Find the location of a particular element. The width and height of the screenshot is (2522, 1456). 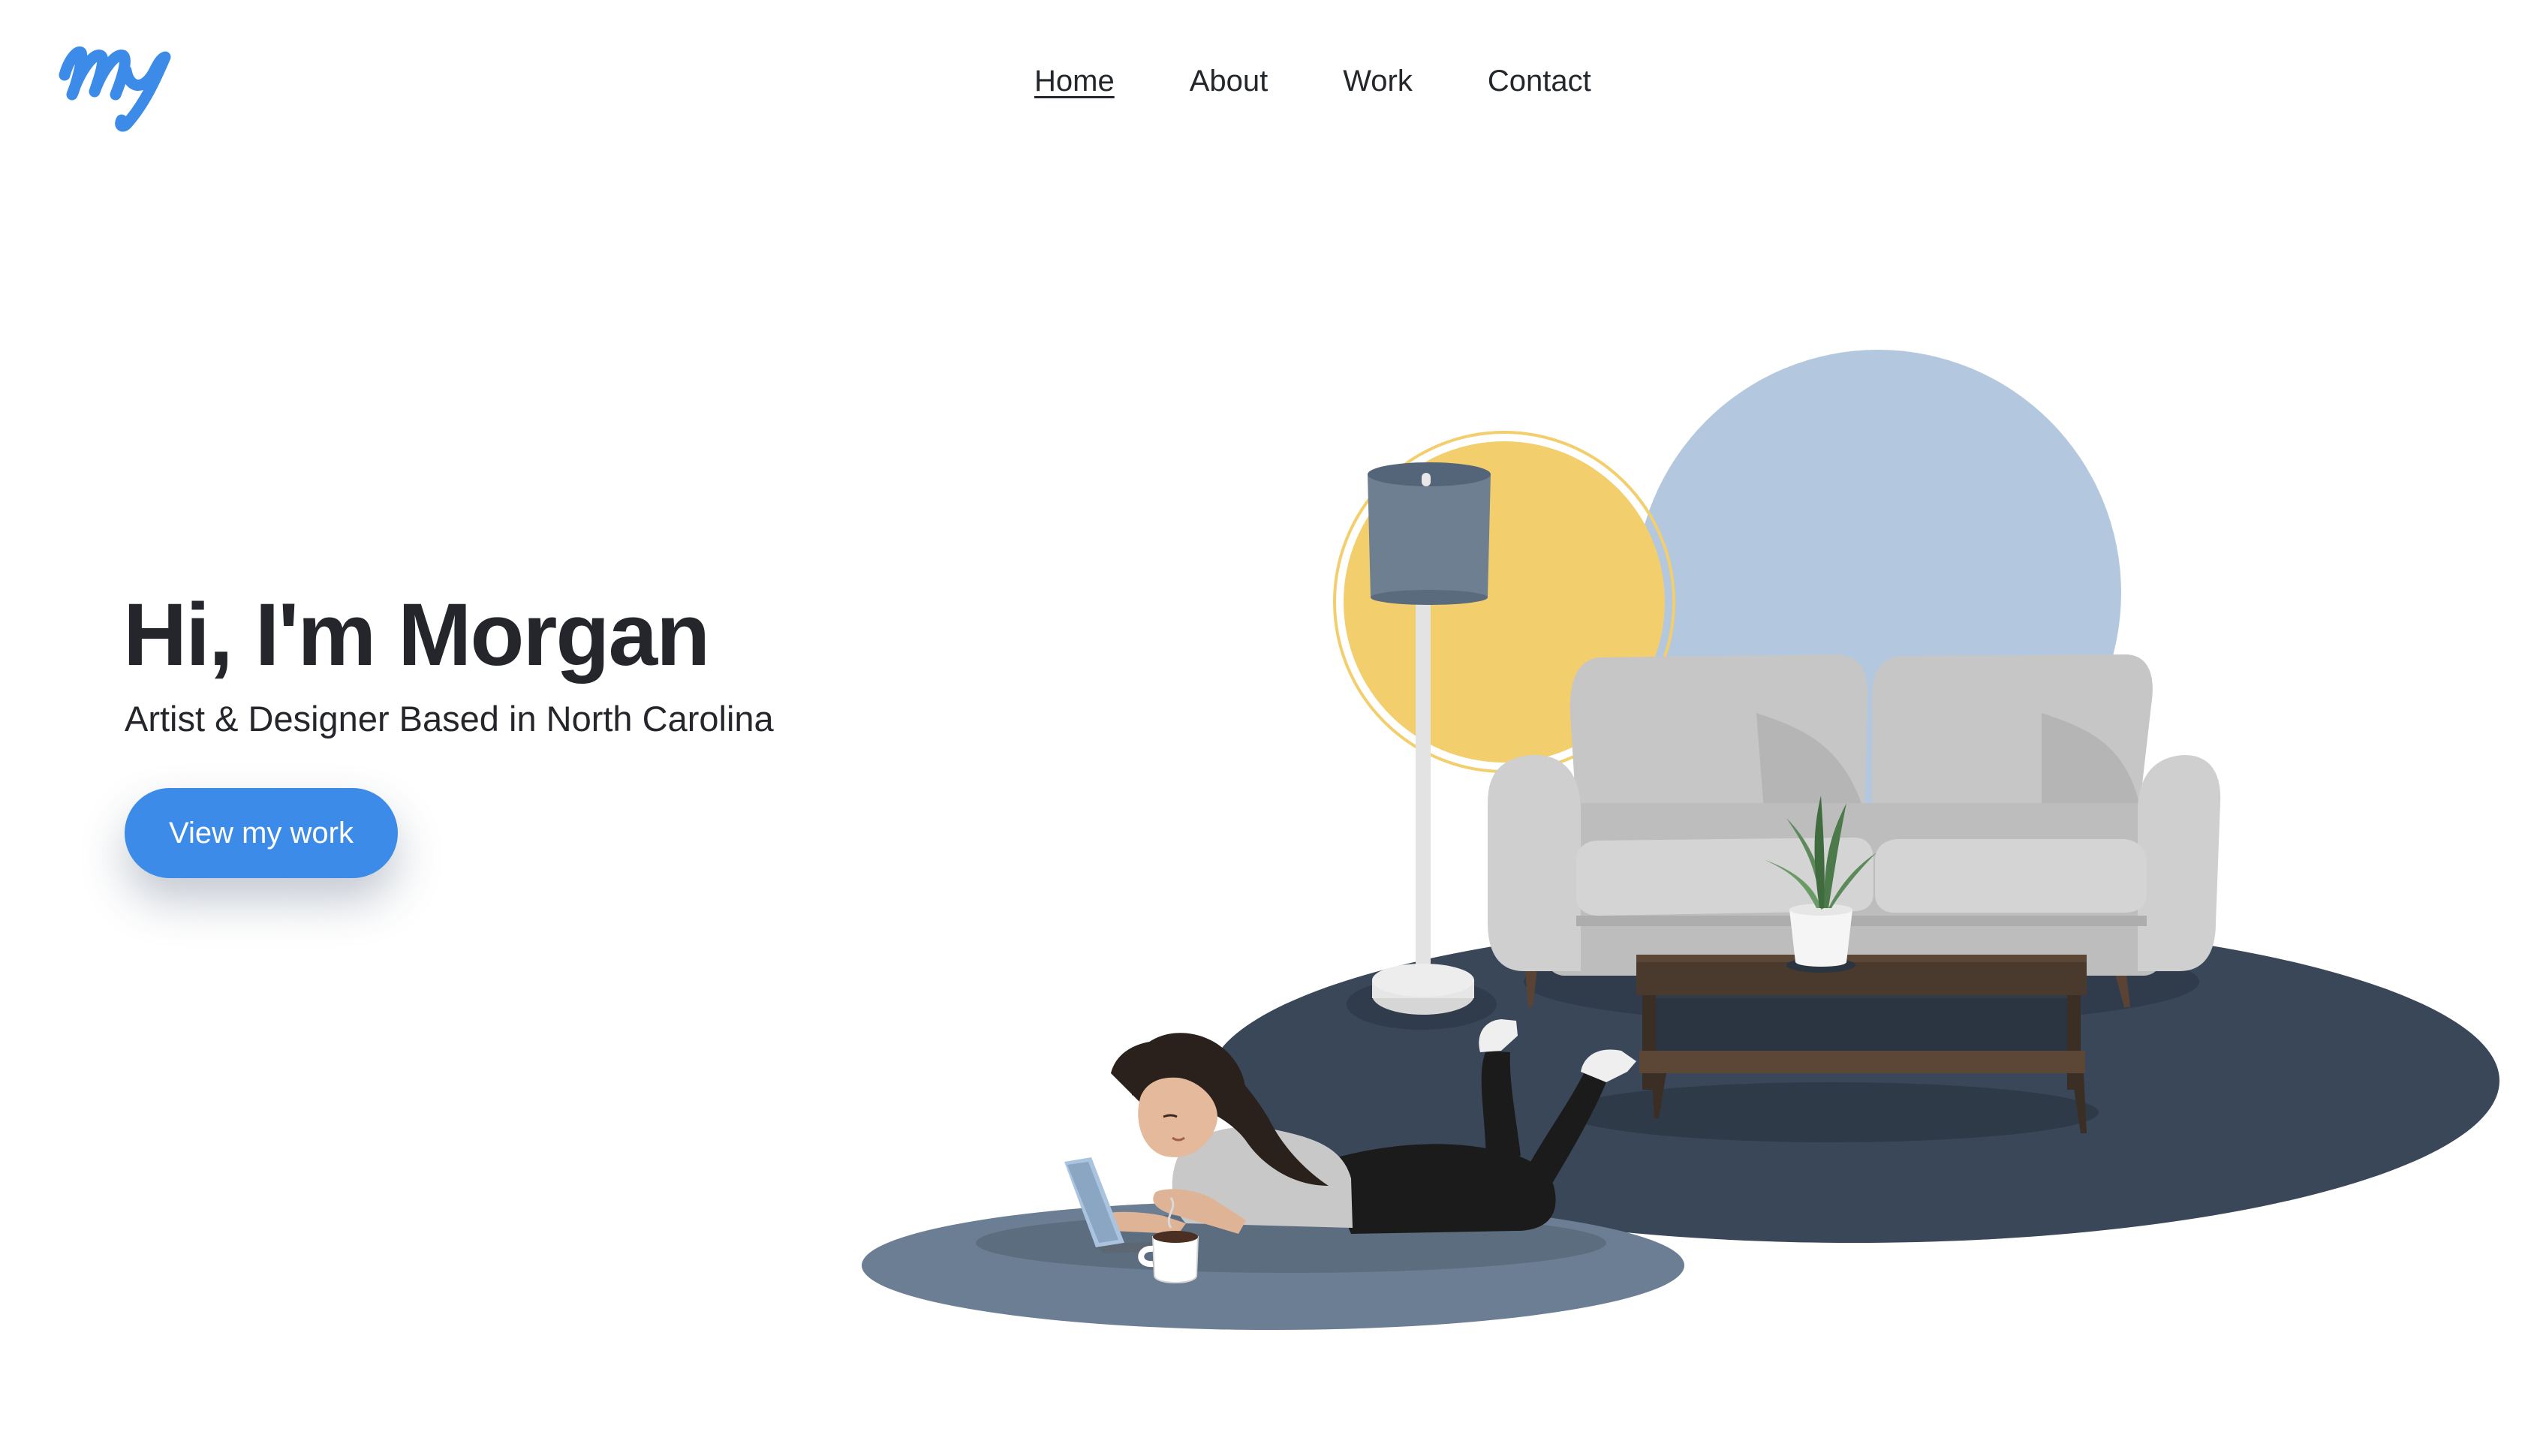

hero-title: Hi, I'm Morgan is located at coordinates (416, 634).